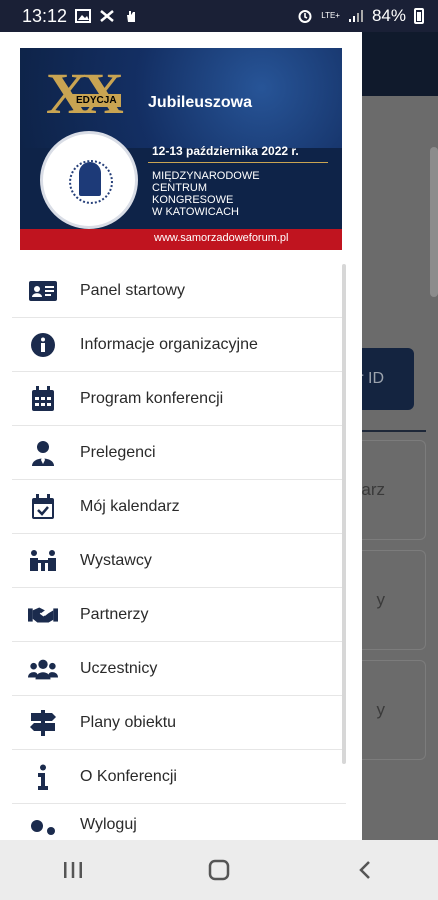 The height and width of the screenshot is (900, 438). Describe the element at coordinates (419, 16) in the screenshot. I see `battery-icon` at that location.